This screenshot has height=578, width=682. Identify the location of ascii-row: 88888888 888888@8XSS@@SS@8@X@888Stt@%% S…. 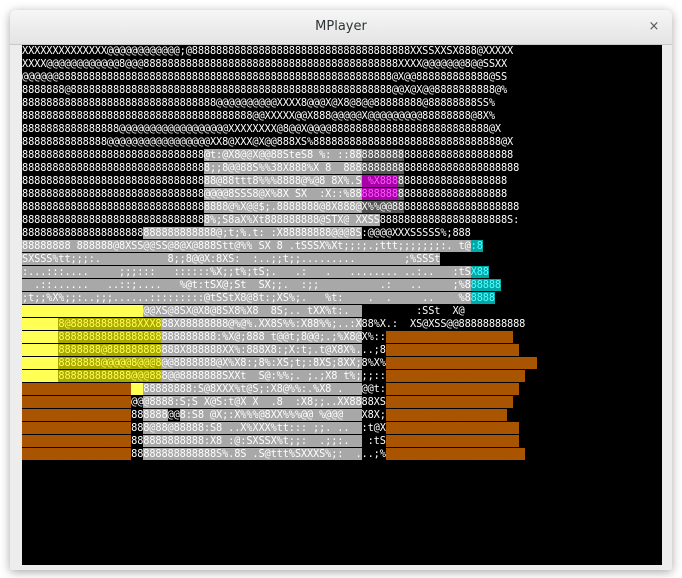
(252, 246).